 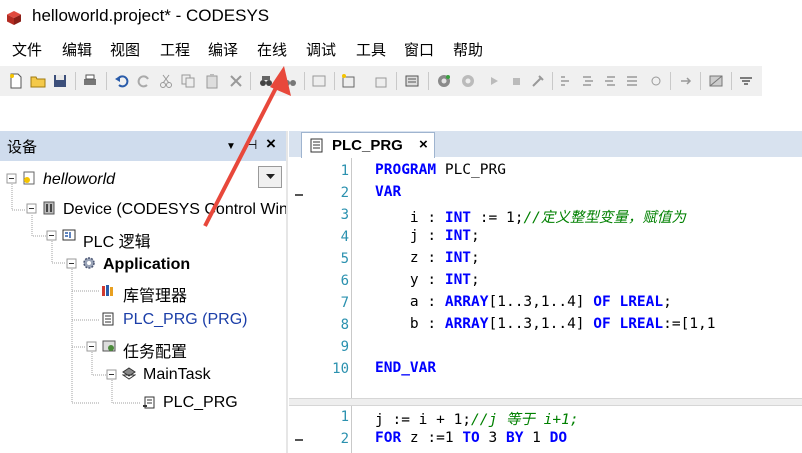 What do you see at coordinates (49, 208) in the screenshot?
I see `device-icon` at bounding box center [49, 208].